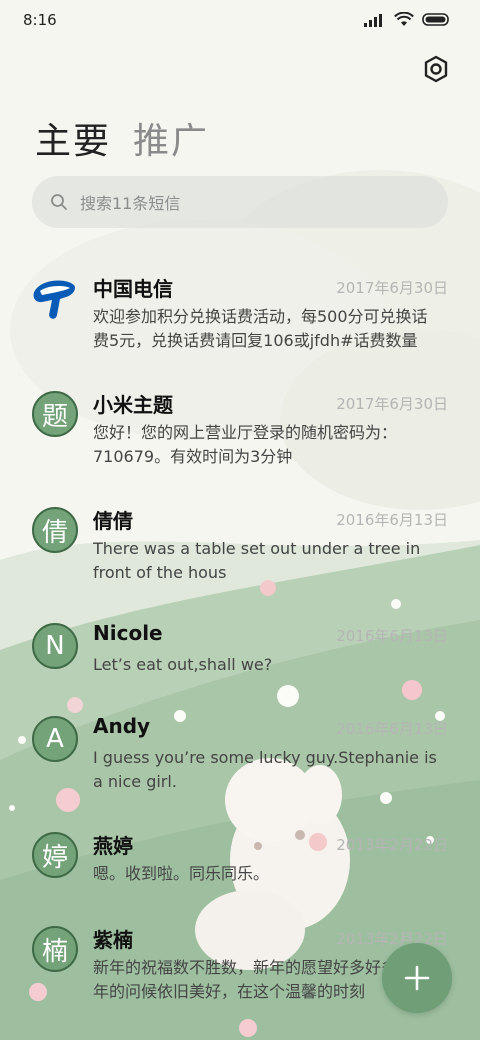 Image resolution: width=480 pixels, height=1040 pixels. Describe the element at coordinates (133, 289) in the screenshot. I see `sender-name: 中国电信` at that location.